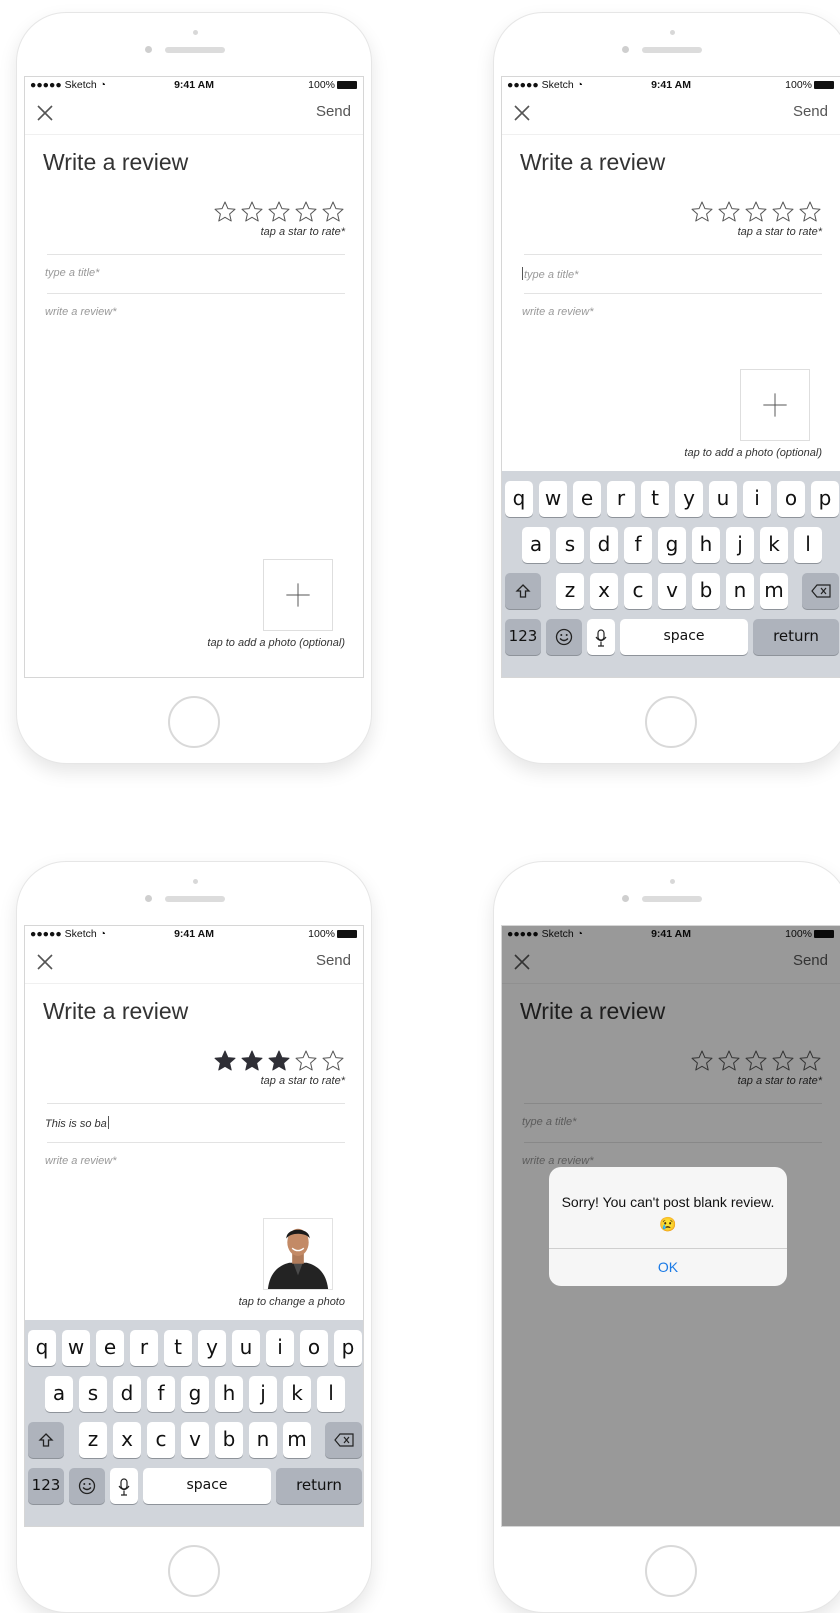 The width and height of the screenshot is (840, 1613). Describe the element at coordinates (298, 1254) in the screenshot. I see `change-photo-button` at that location.